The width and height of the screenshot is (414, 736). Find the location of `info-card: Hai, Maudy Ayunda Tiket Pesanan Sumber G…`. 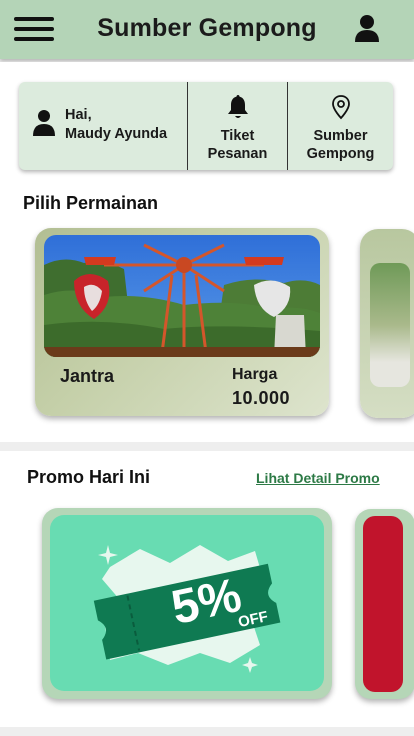

info-card: Hai, Maudy Ayunda Tiket Pesanan Sumber G… is located at coordinates (206, 126).